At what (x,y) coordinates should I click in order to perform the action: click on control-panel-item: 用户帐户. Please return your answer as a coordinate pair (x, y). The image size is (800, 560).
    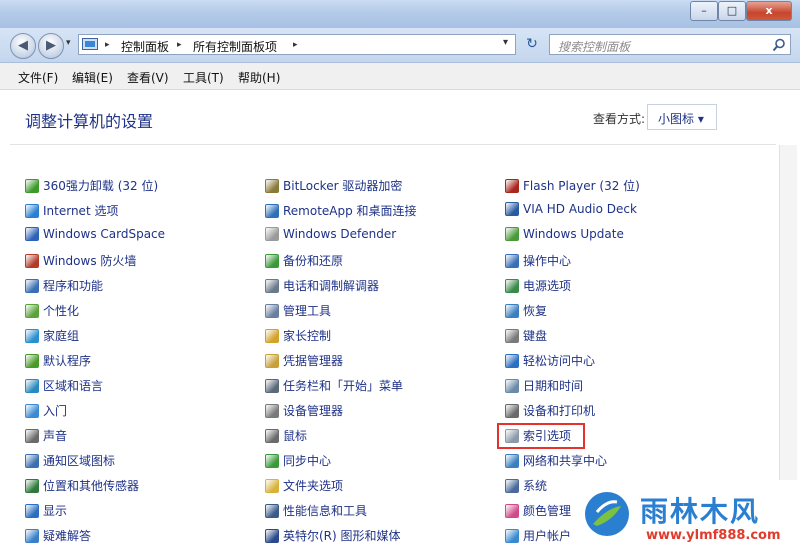
    Looking at the image, I should click on (538, 536).